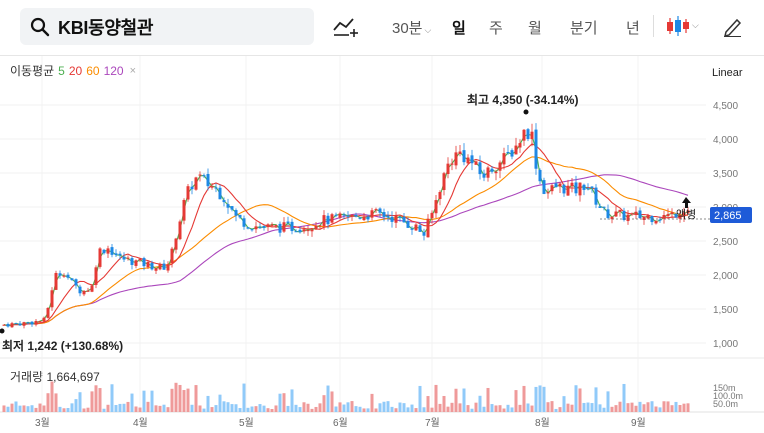 Image resolution: width=764 pixels, height=433 pixels. What do you see at coordinates (725, 140) in the screenshot?
I see `price-tick-label: 4,000` at bounding box center [725, 140].